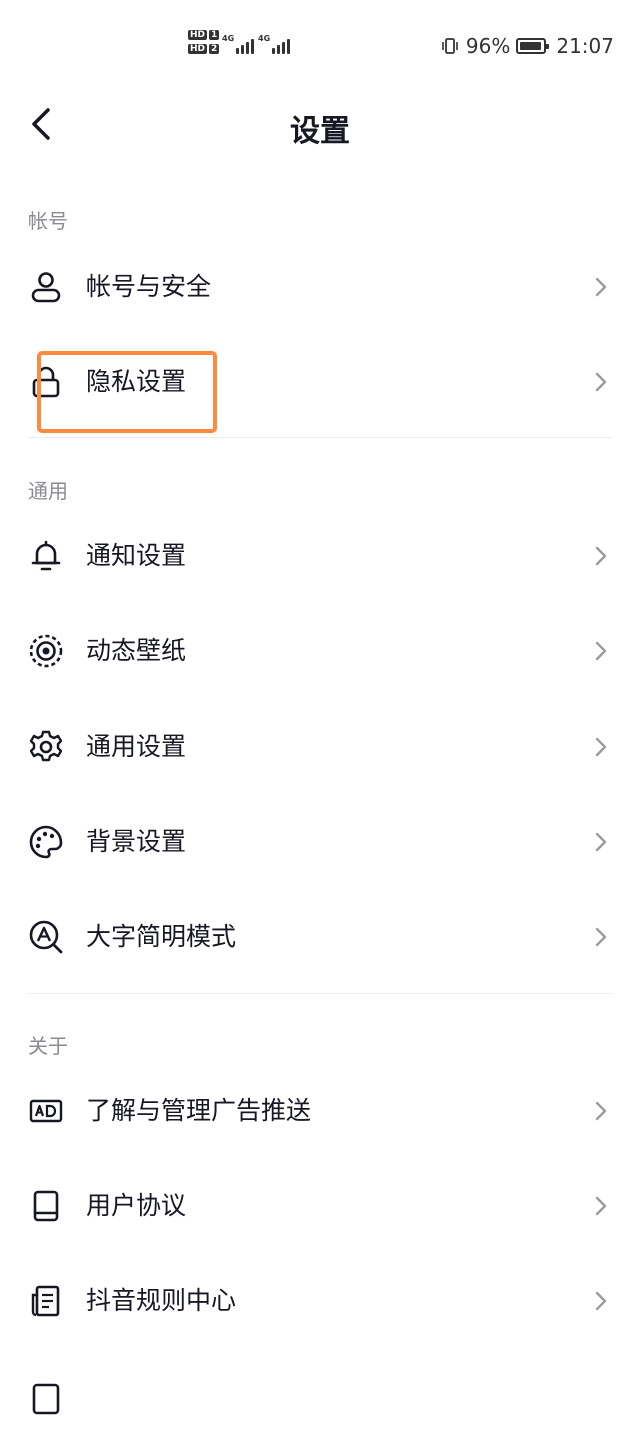  Describe the element at coordinates (48, 1046) in the screenshot. I see `section-header-about: 关于` at that location.